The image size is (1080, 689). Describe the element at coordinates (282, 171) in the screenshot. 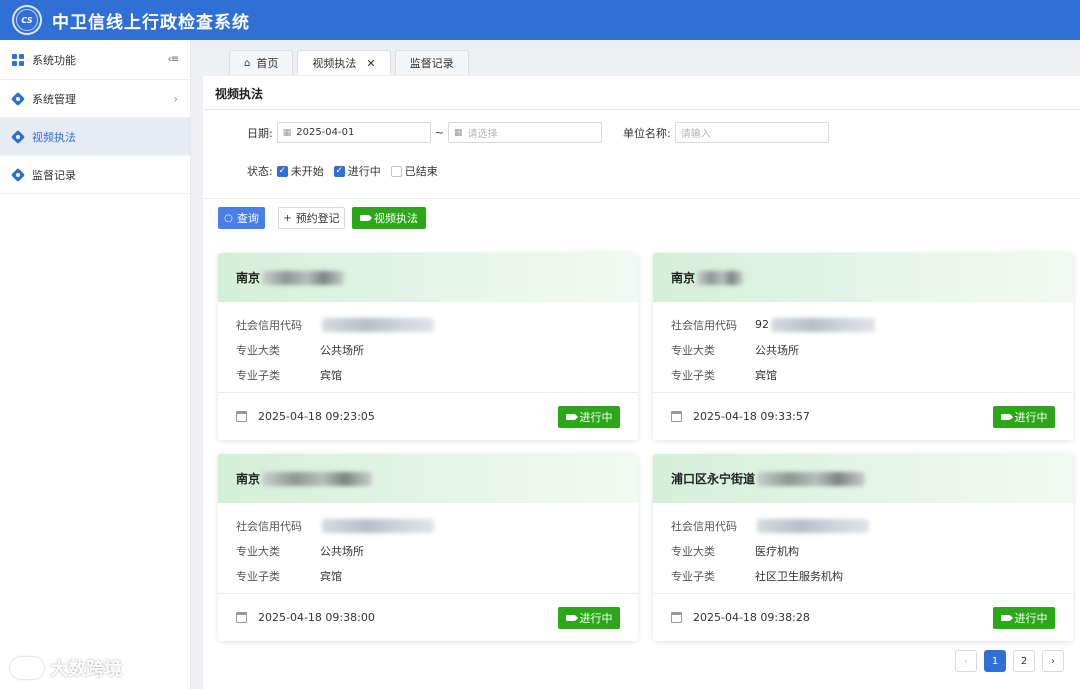

I see `checkbox-checked-icon: ✓` at that location.